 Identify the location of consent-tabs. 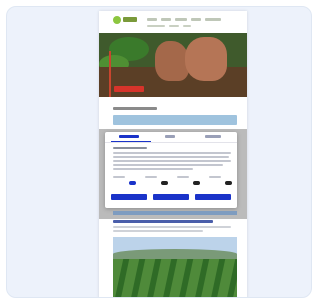
(171, 137).